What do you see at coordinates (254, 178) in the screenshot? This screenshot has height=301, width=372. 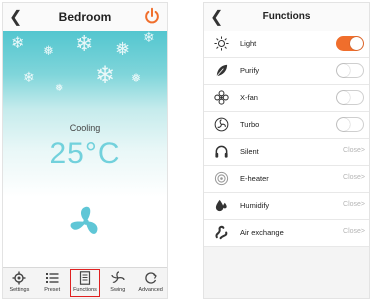 I see `function-label: E-heater` at bounding box center [254, 178].